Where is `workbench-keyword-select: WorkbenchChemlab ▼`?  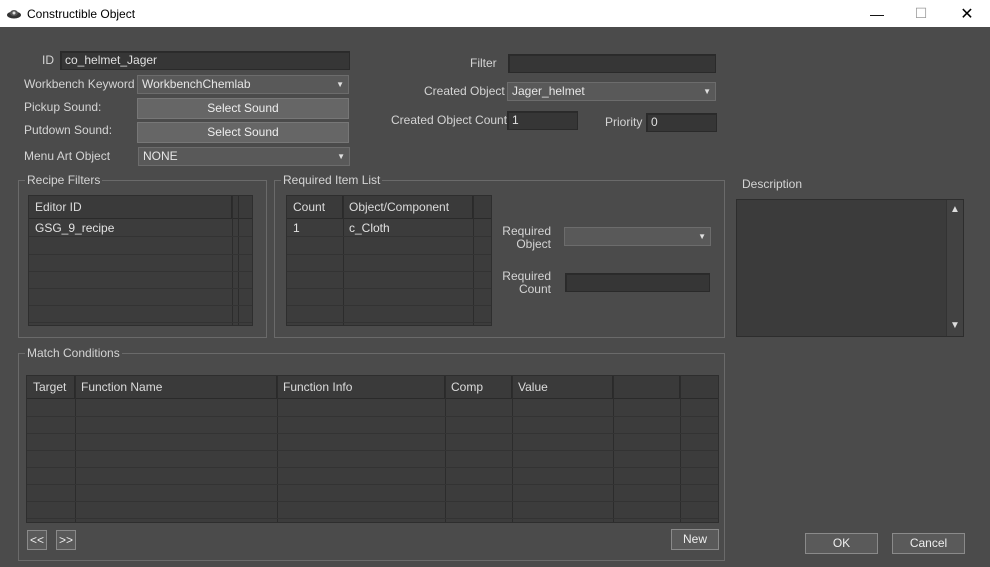
workbench-keyword-select: WorkbenchChemlab ▼ is located at coordinates (243, 84).